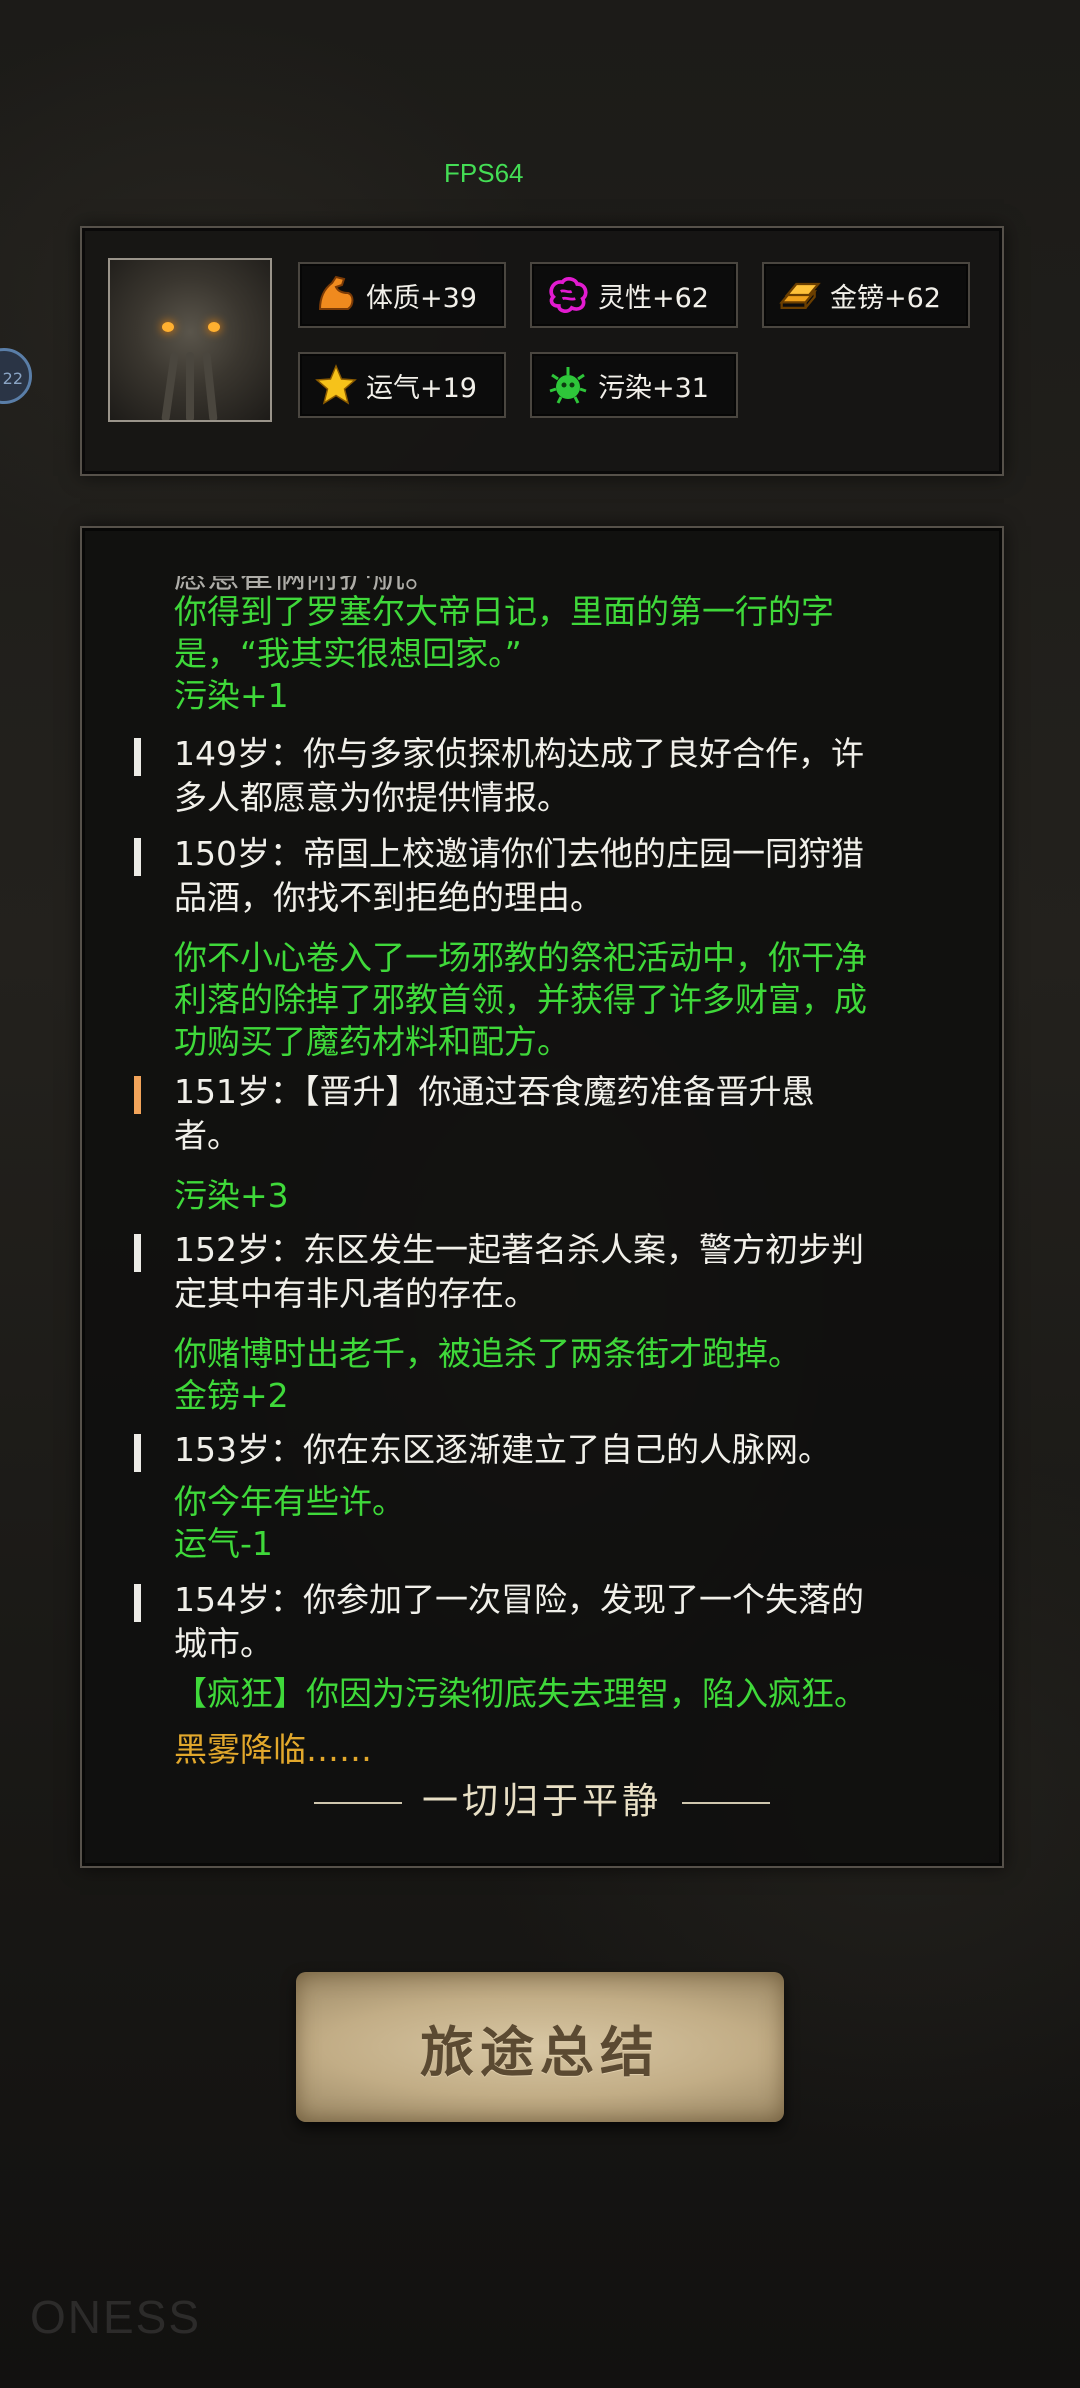 The width and height of the screenshot is (1080, 2388). What do you see at coordinates (190, 340) in the screenshot?
I see `character-portrait` at bounding box center [190, 340].